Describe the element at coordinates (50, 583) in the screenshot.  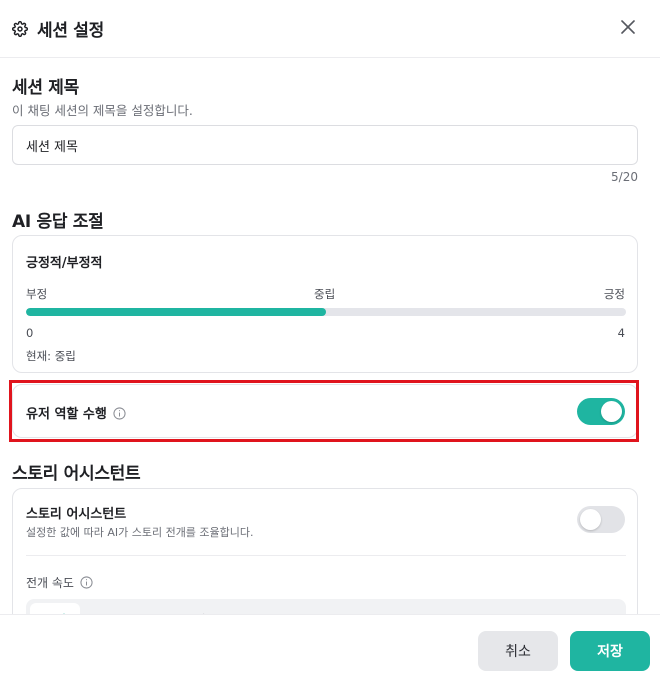
I see `pace-label: 전개 속도` at that location.